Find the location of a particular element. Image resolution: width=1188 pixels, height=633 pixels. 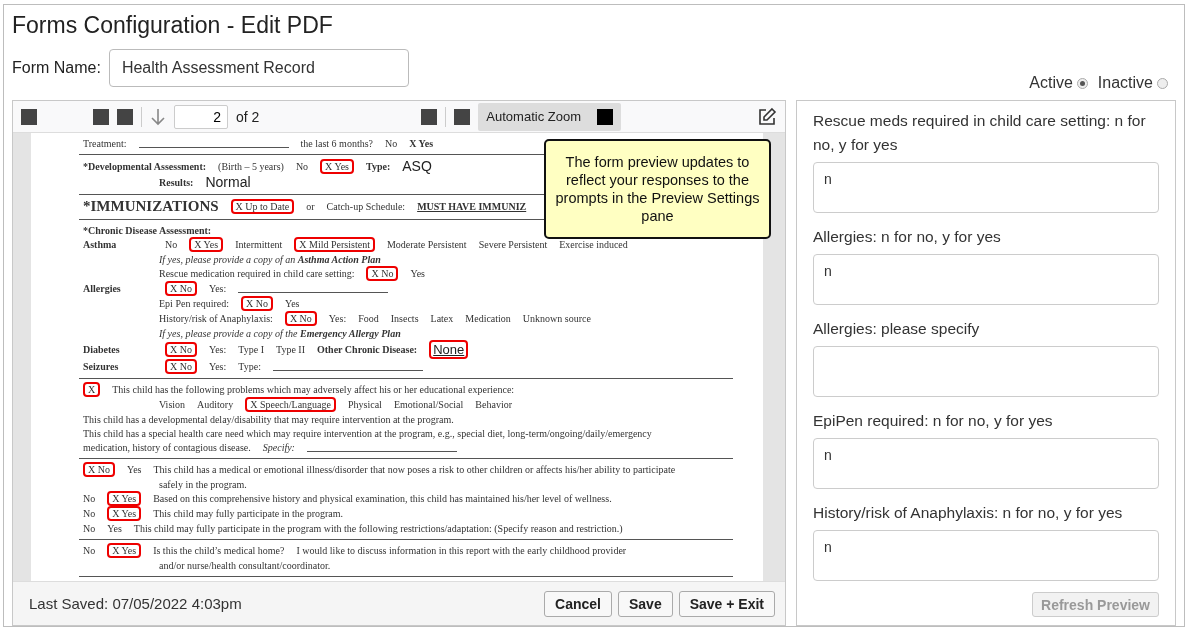

marked-option: X Mild Persistent is located at coordinates (334, 245).